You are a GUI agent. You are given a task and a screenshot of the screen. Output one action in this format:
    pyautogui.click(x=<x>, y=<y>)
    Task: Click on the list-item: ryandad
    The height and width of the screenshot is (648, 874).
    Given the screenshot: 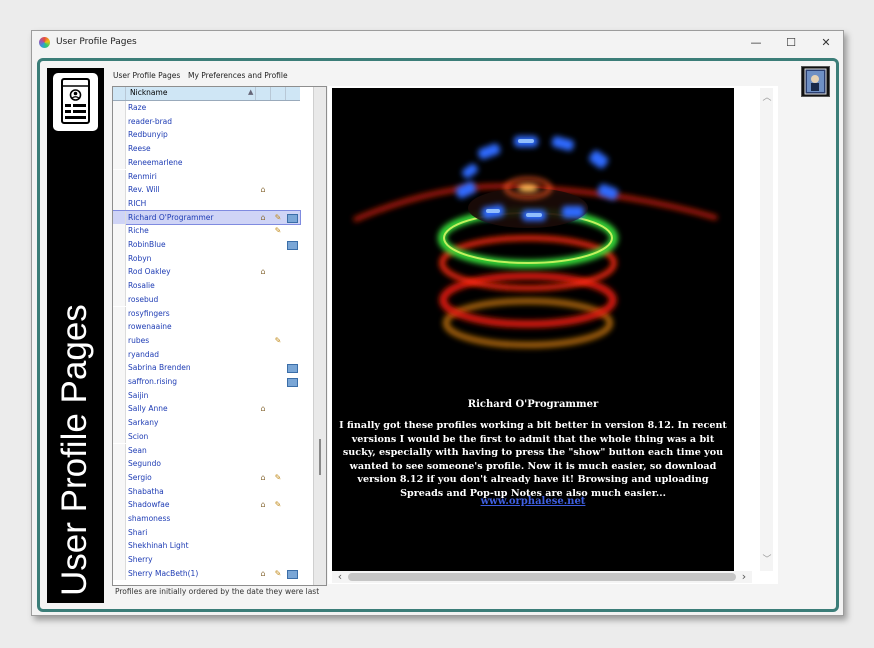 What is the action you would take?
    pyautogui.click(x=206, y=354)
    